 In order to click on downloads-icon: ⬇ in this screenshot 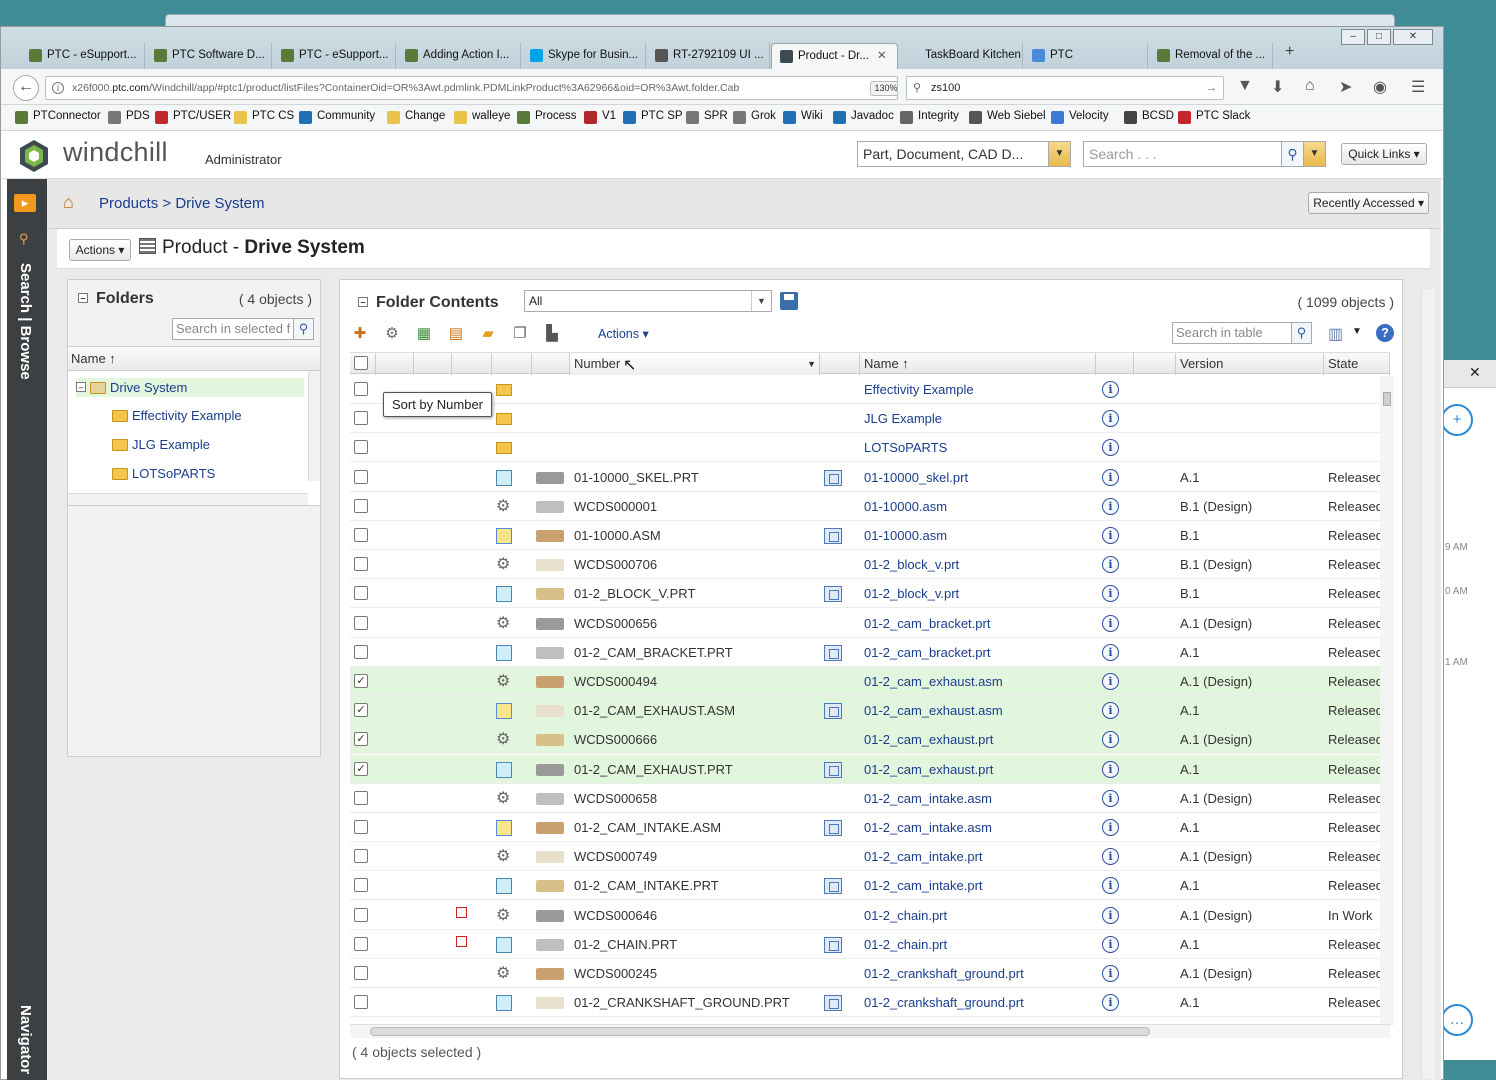, I will do `click(1277, 87)`.